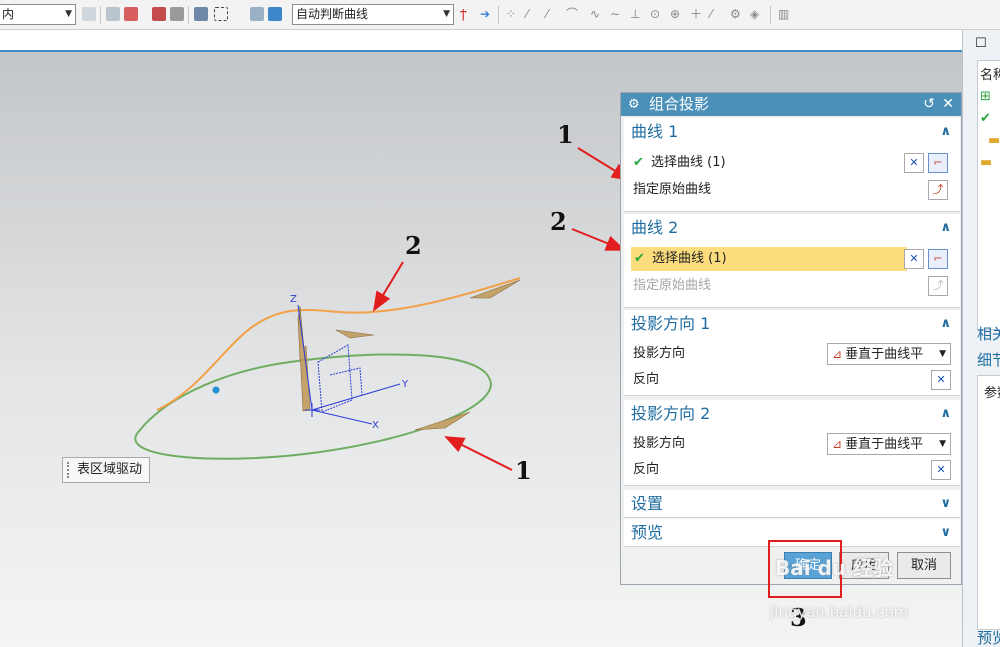 Image resolution: width=1000 pixels, height=647 pixels. I want to click on point-icon: ⁘, so click(513, 14).